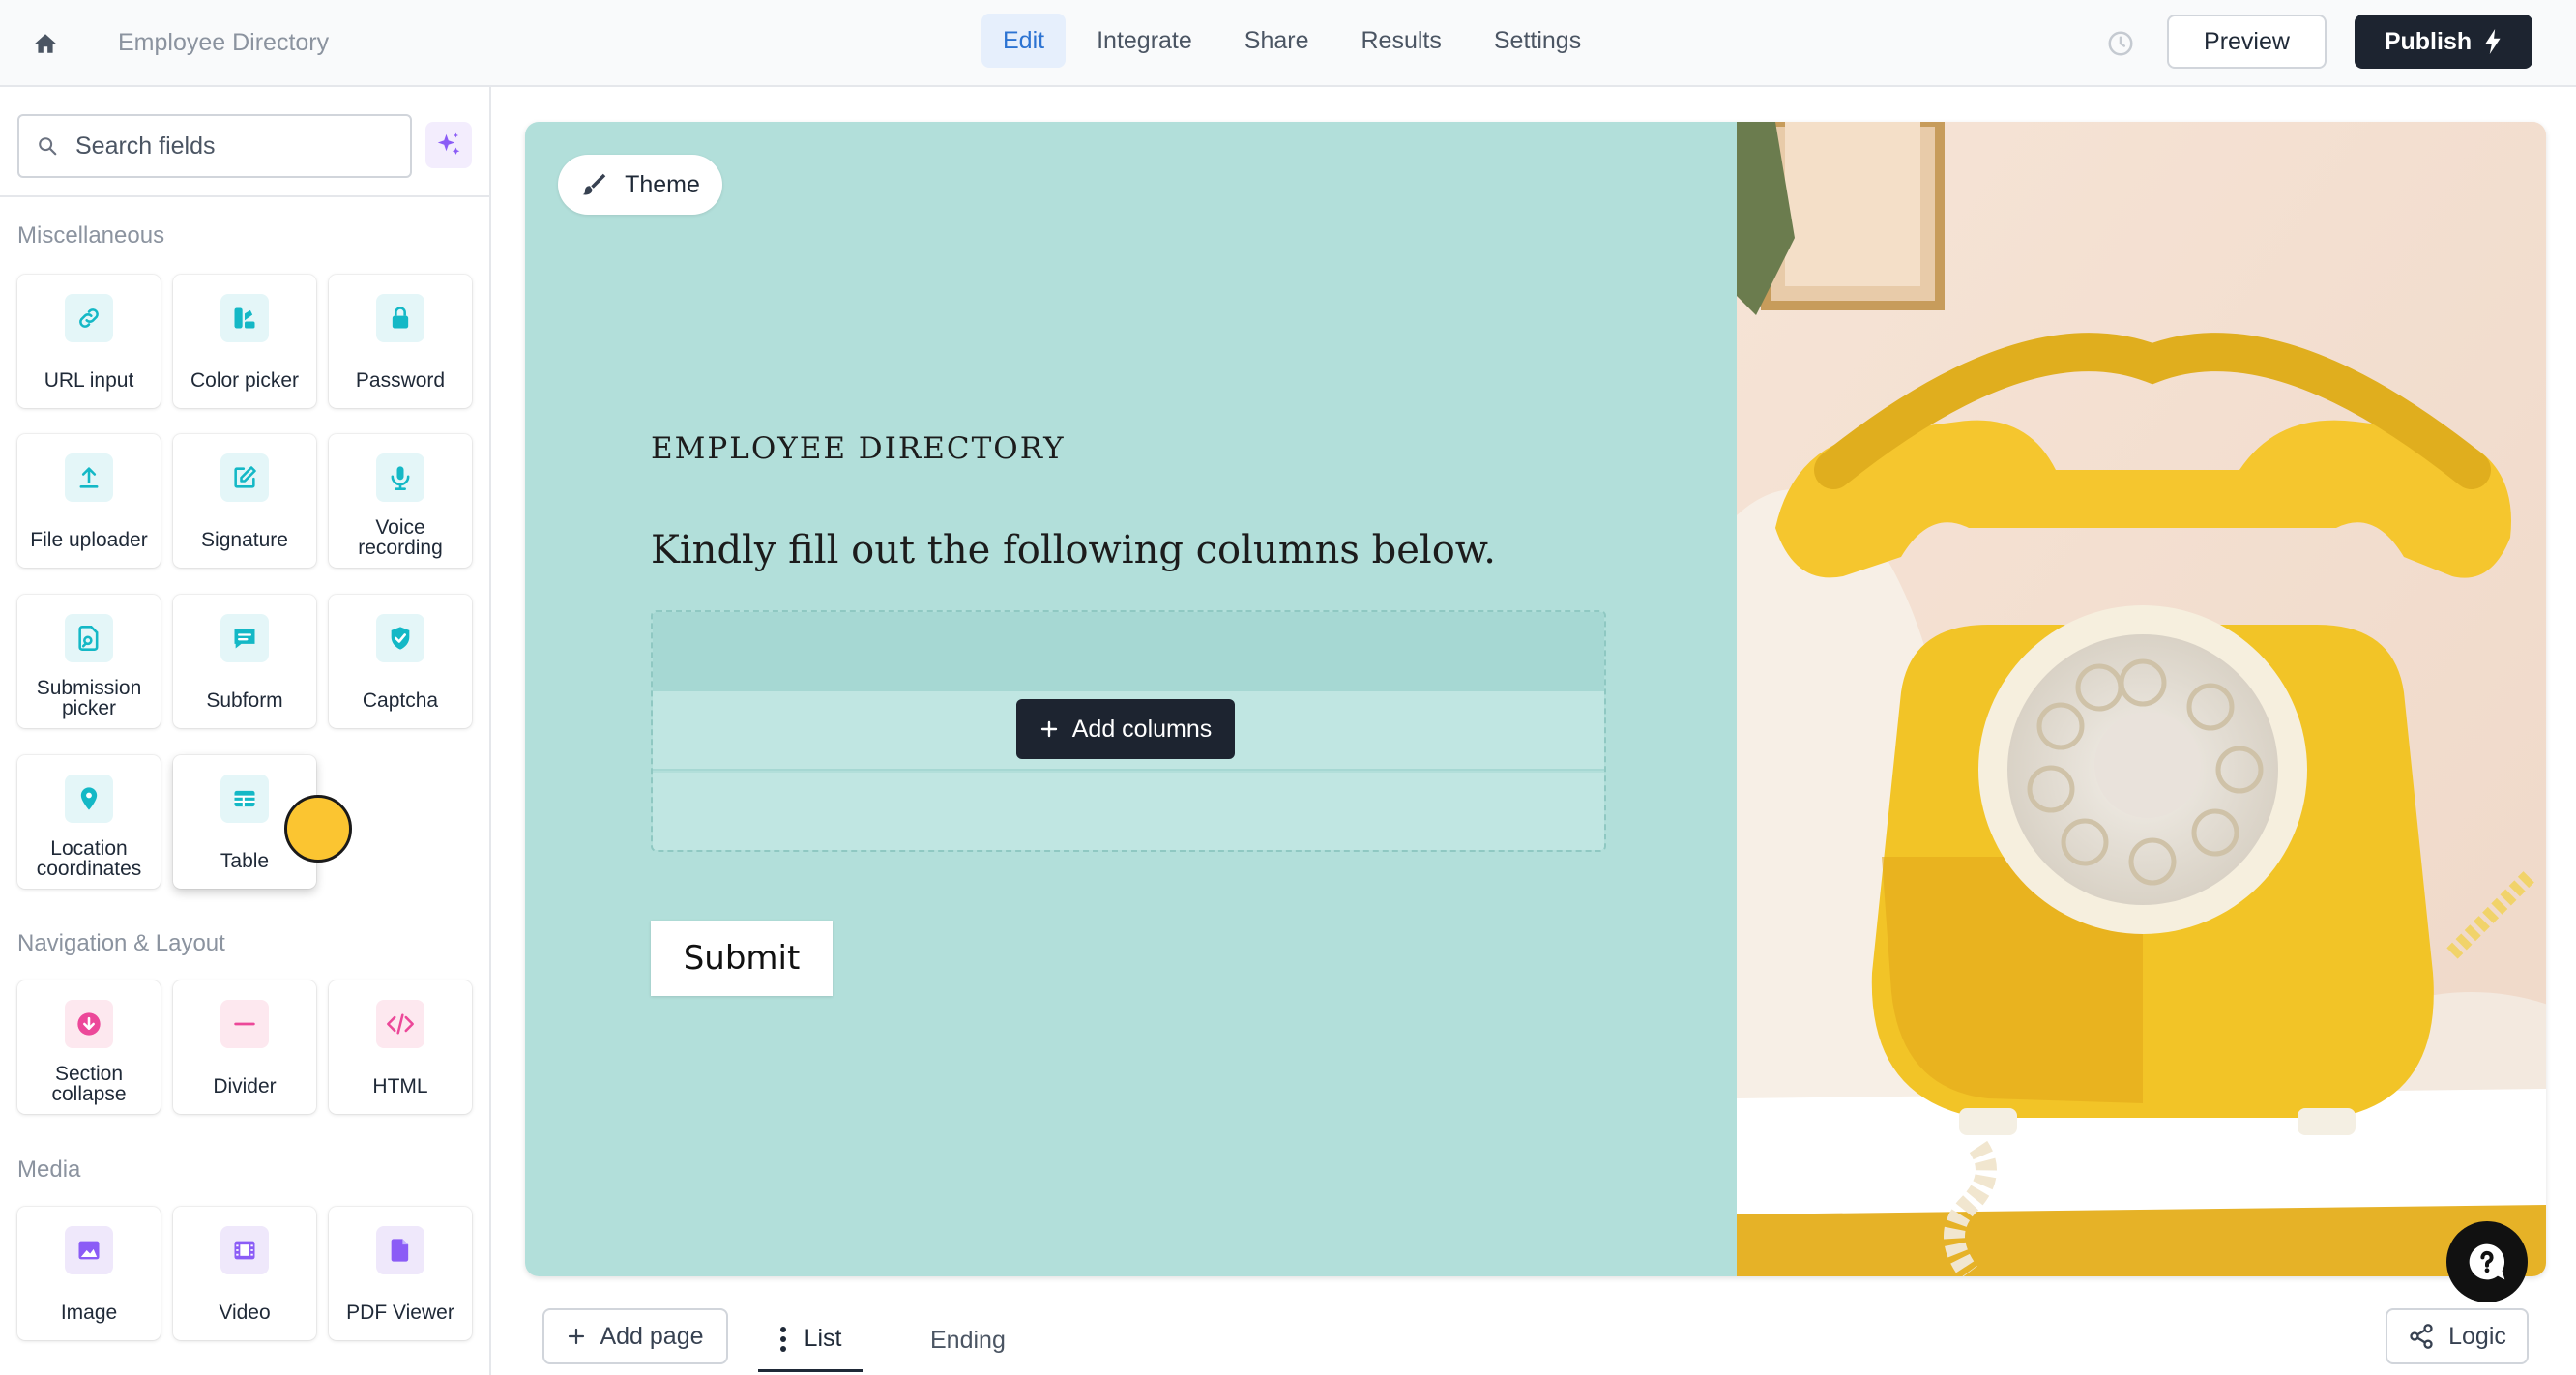 This screenshot has height=1375, width=2576. Describe the element at coordinates (89, 858) in the screenshot. I see `field-tile-label: Location coordinates` at that location.